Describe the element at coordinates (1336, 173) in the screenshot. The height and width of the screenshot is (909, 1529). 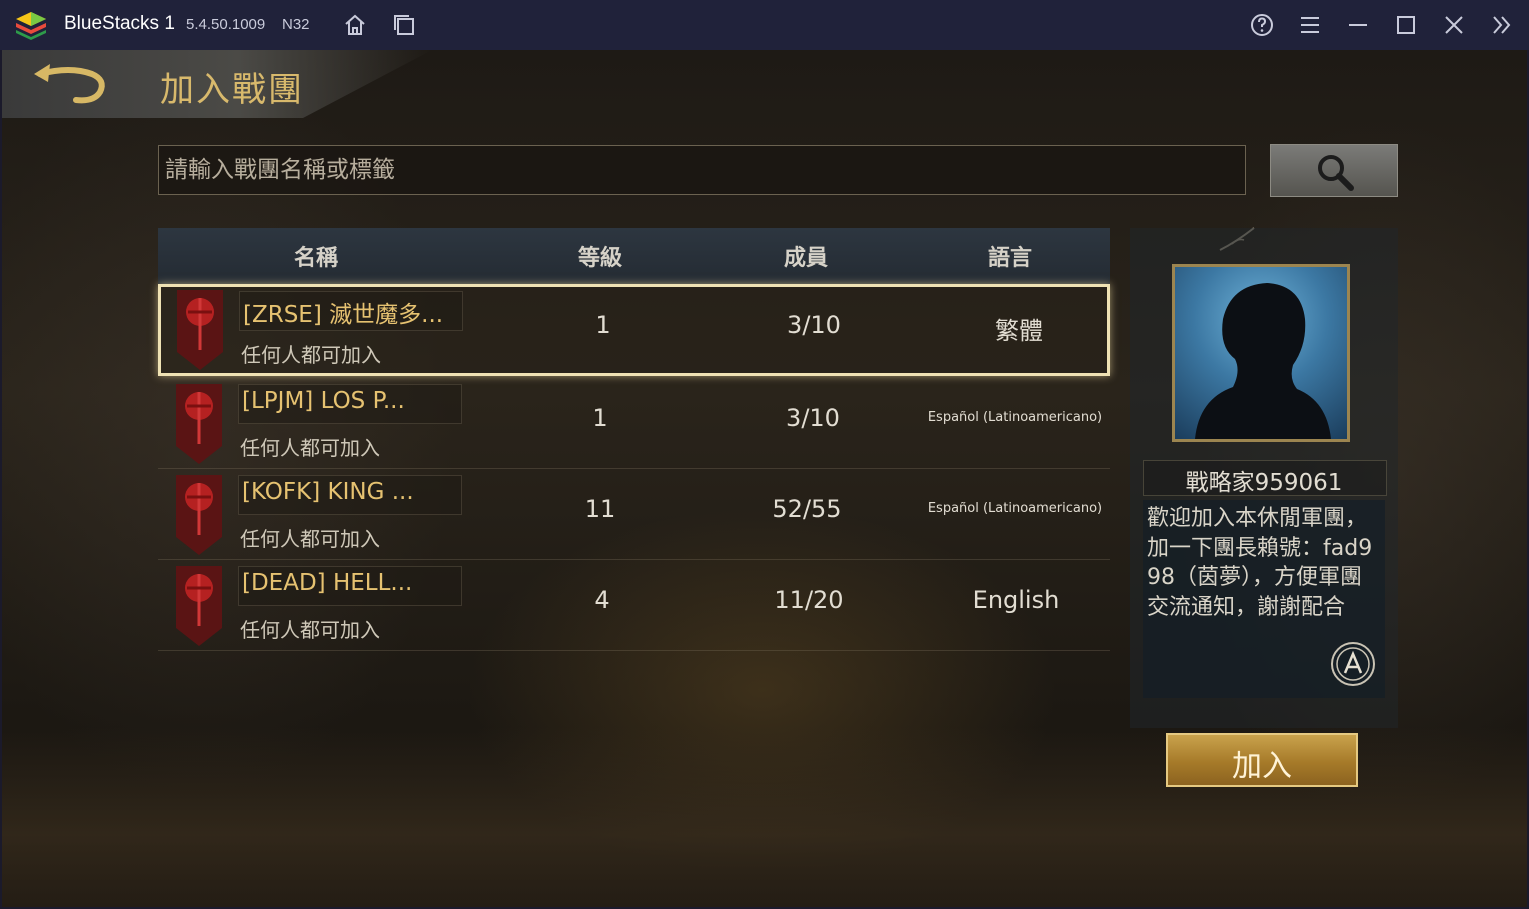
I see `search-icon` at that location.